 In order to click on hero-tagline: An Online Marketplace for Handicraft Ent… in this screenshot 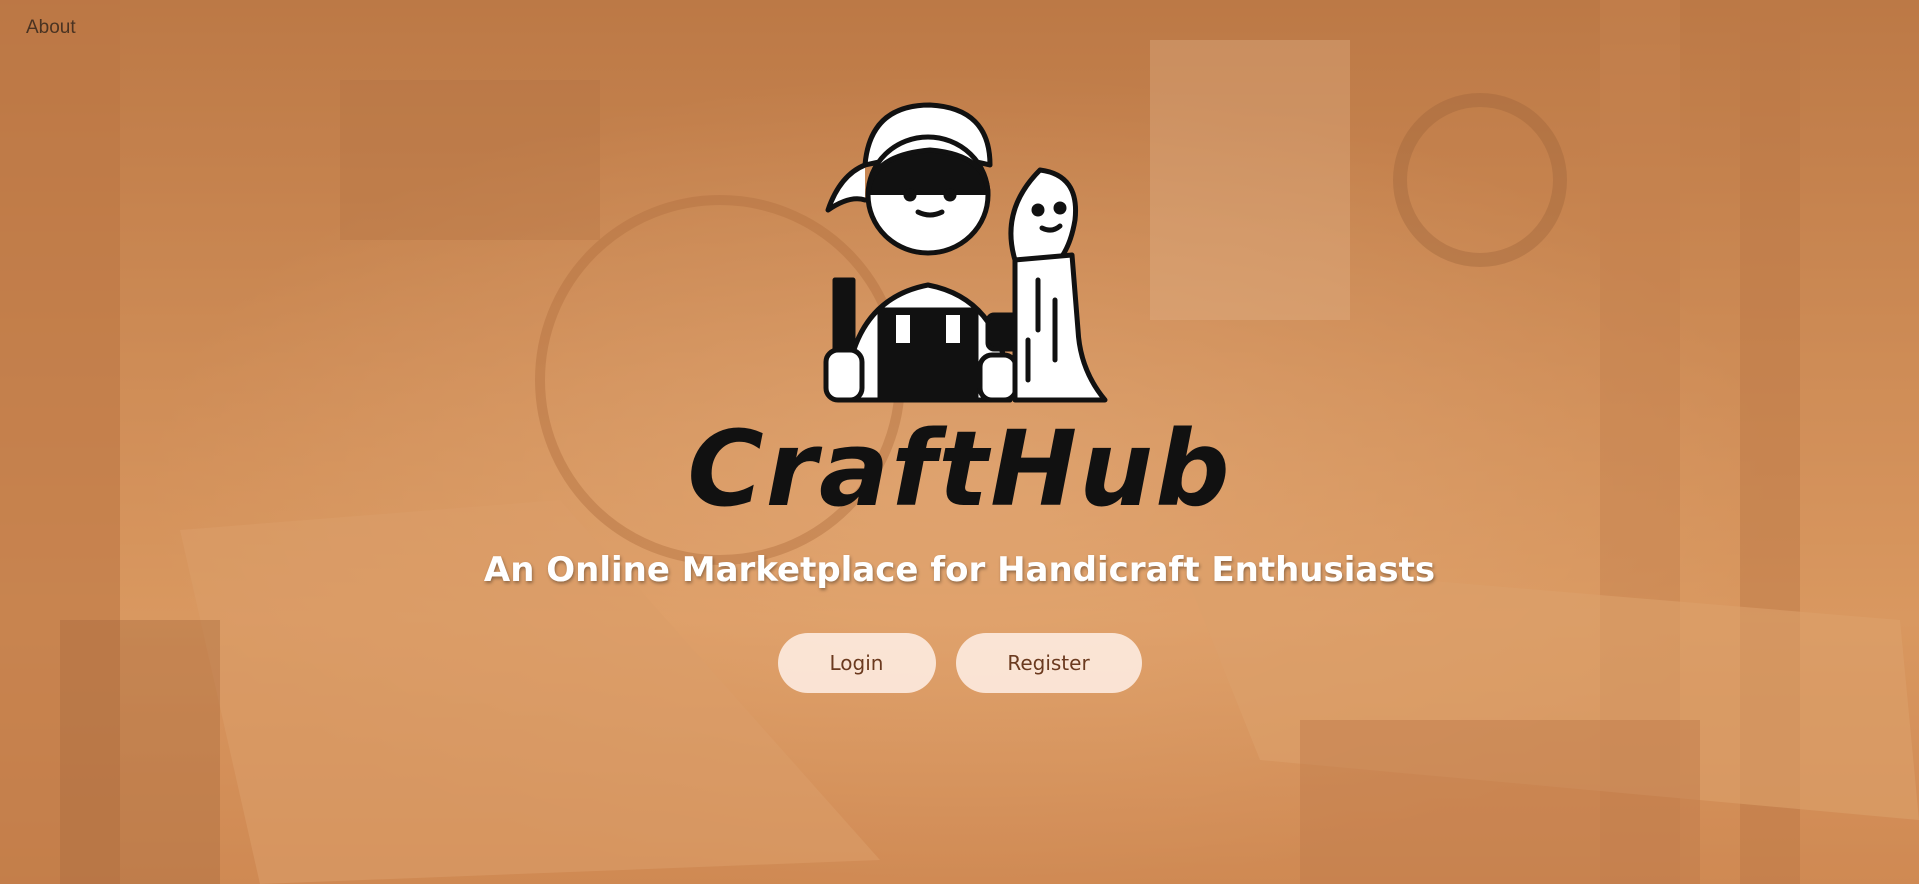, I will do `click(959, 570)`.